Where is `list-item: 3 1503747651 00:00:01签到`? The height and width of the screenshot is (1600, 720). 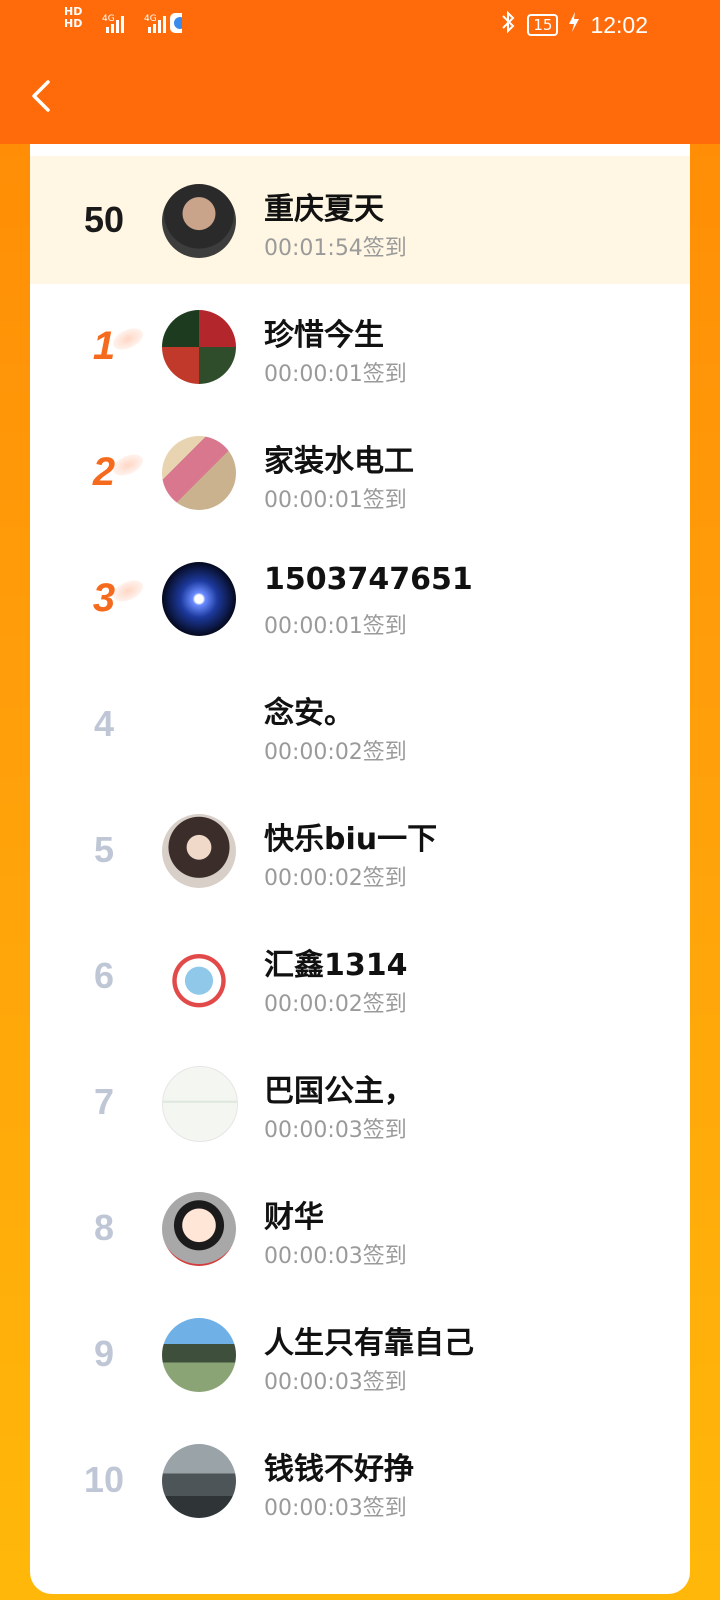 list-item: 3 1503747651 00:00:01签到 is located at coordinates (360, 598).